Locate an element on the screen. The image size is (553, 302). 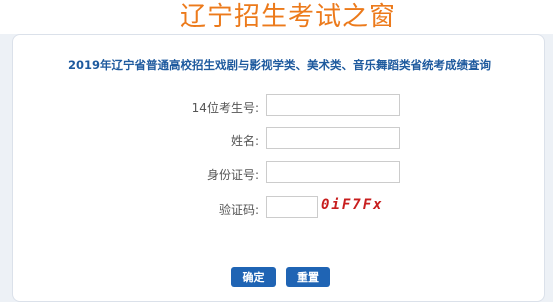
page-header: 辽宁招生考试之窗 is located at coordinates (276, 17).